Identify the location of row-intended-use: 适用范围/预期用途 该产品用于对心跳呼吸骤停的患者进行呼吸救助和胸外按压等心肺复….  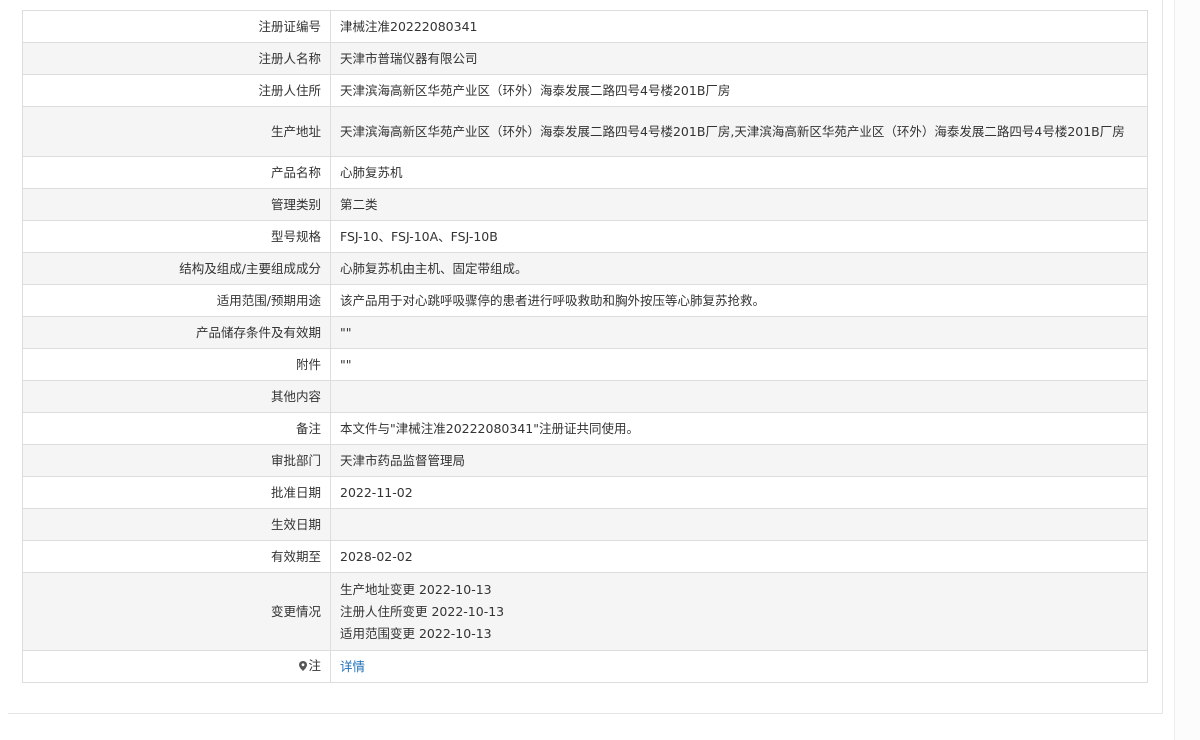
(585, 300).